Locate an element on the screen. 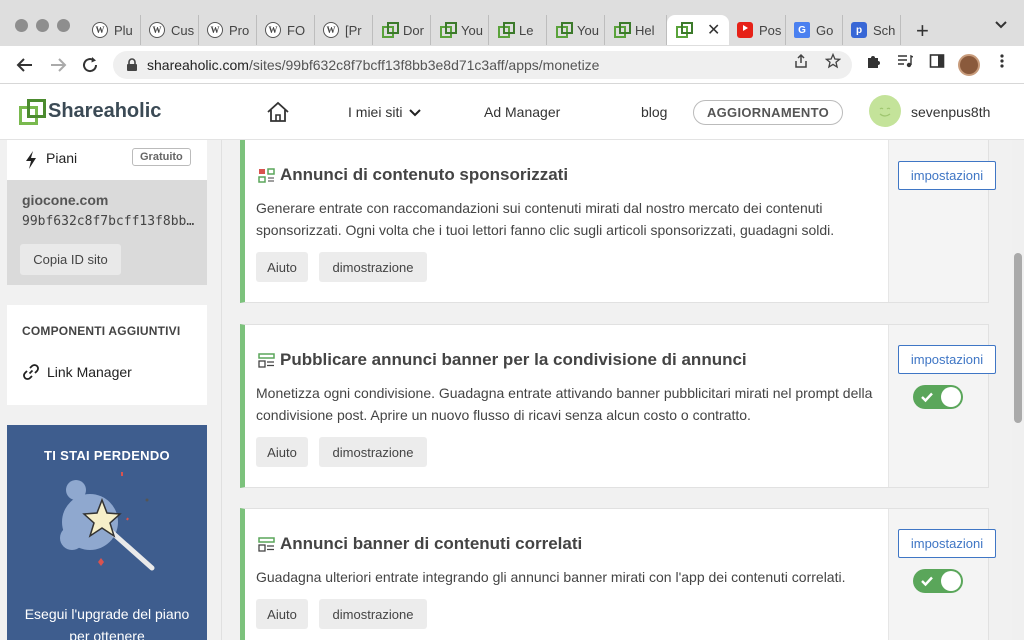  shareaholic-logo: Shareaholic is located at coordinates (90, 112).